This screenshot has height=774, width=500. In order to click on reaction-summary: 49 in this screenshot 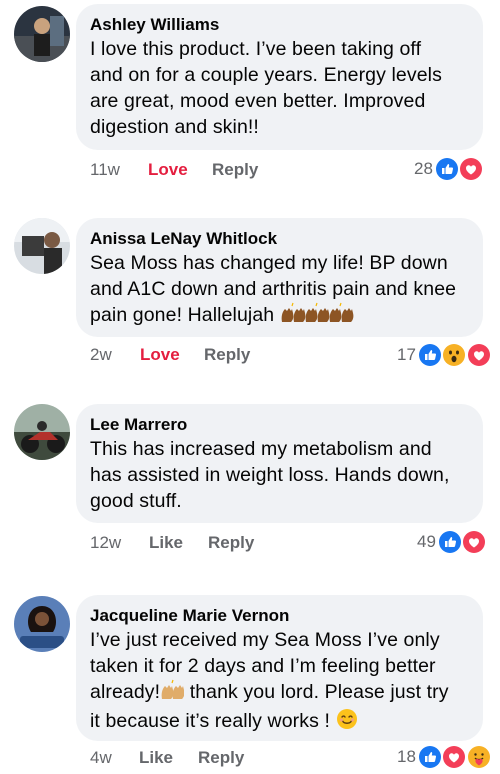, I will do `click(452, 541)`.